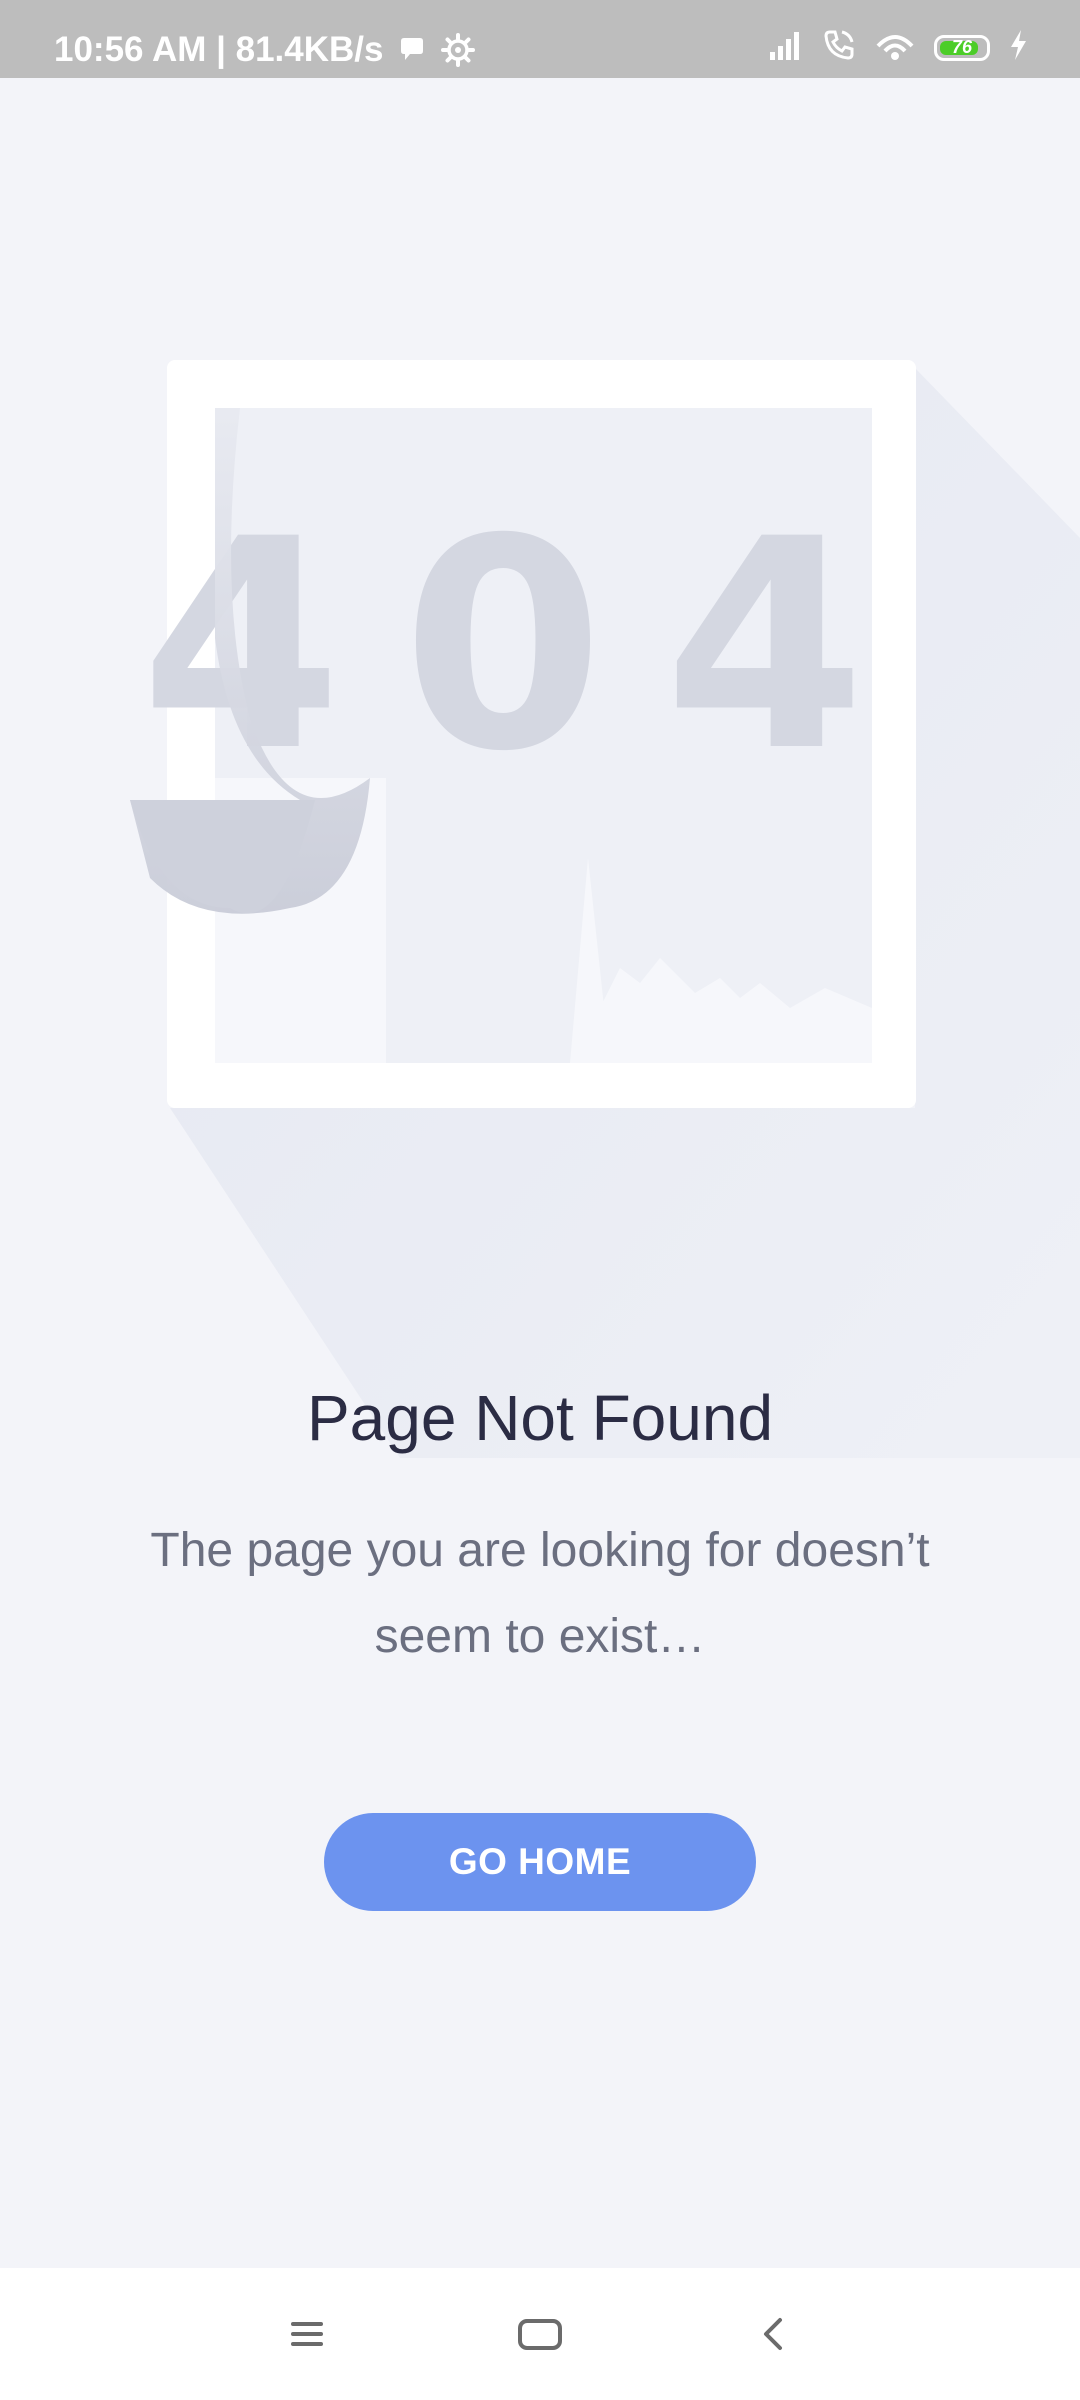  I want to click on signal-icon, so click(786, 47).